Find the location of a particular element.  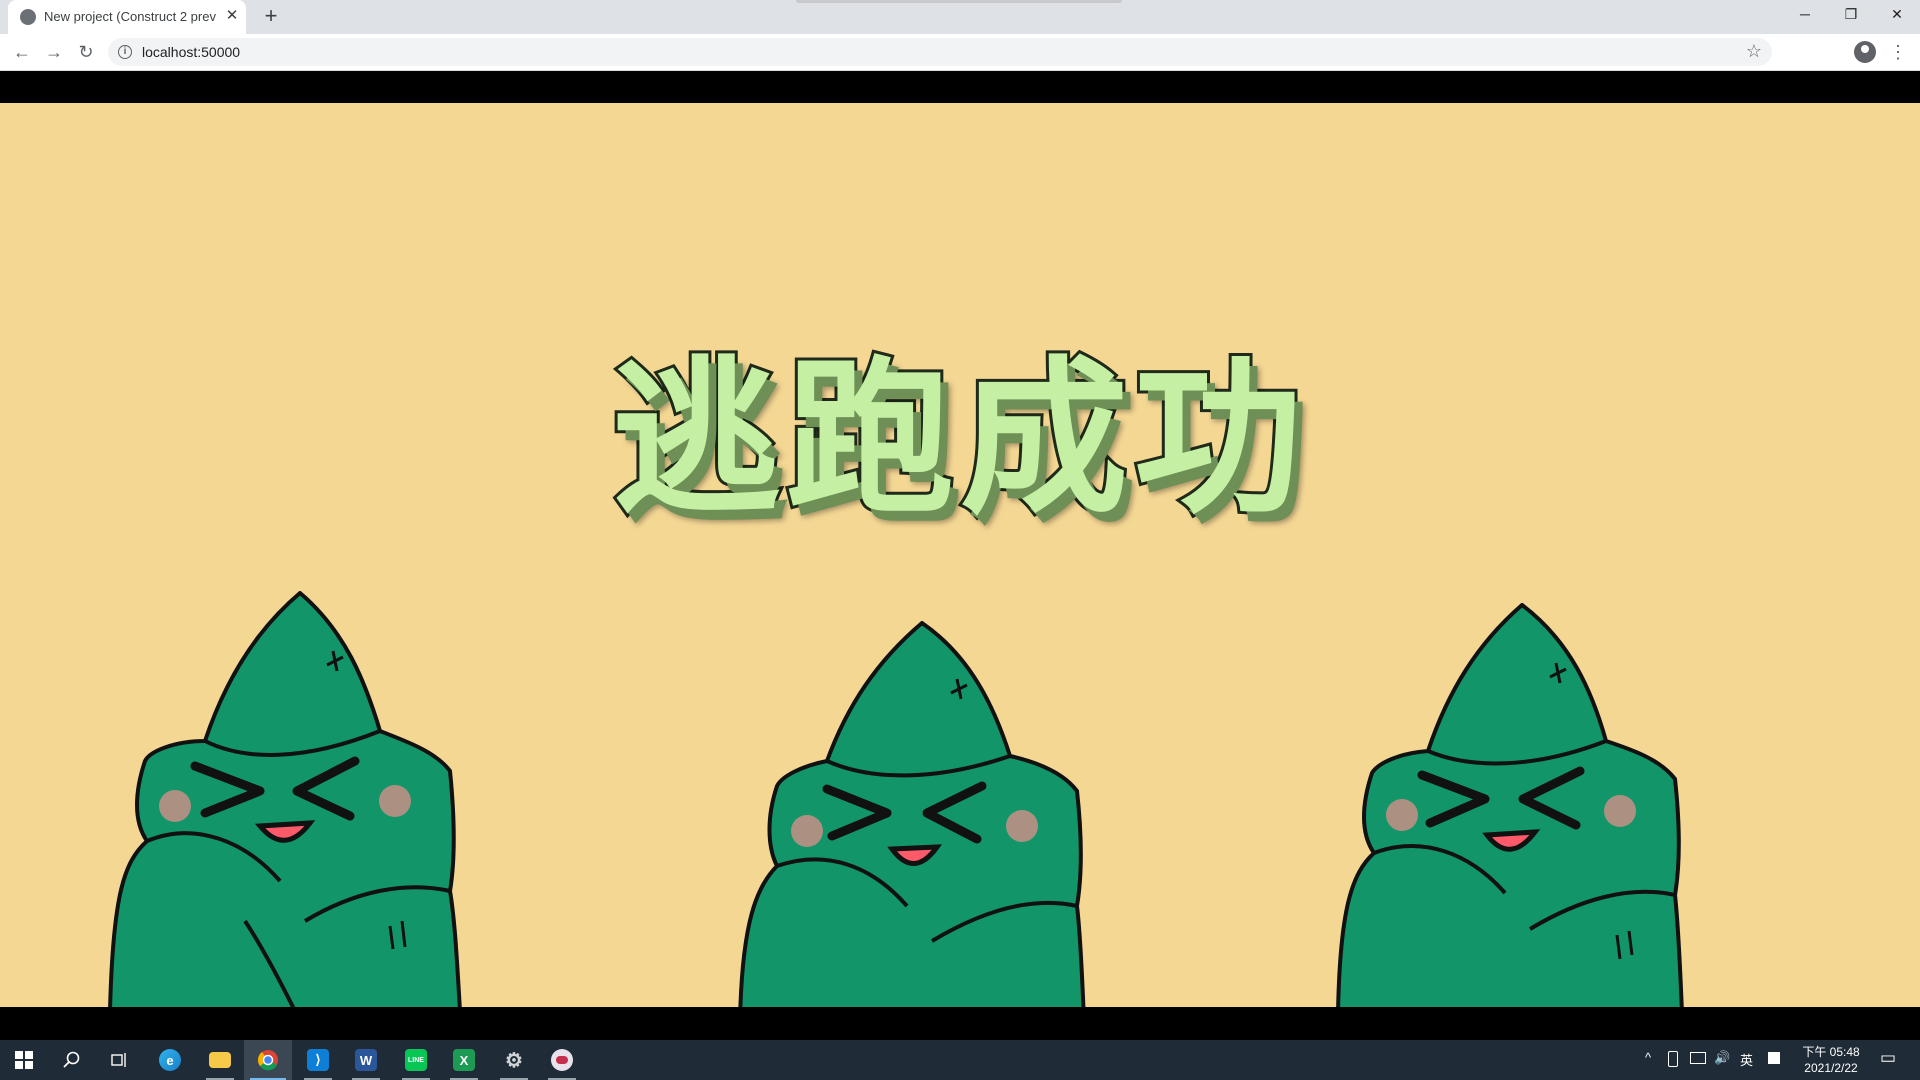

browser-menu-icon: ⋮ is located at coordinates (1898, 52).